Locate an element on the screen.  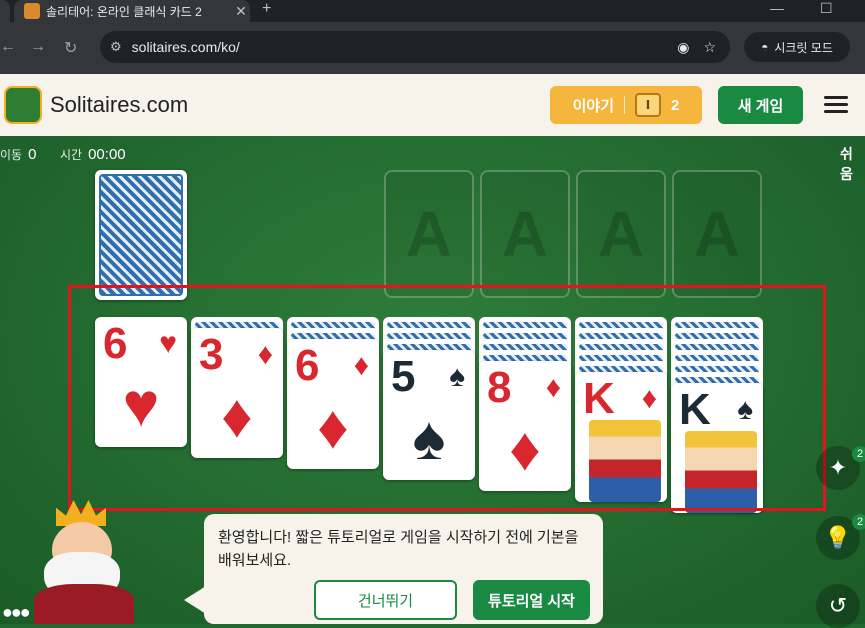
hamburger-menu-icon is located at coordinates (836, 105).